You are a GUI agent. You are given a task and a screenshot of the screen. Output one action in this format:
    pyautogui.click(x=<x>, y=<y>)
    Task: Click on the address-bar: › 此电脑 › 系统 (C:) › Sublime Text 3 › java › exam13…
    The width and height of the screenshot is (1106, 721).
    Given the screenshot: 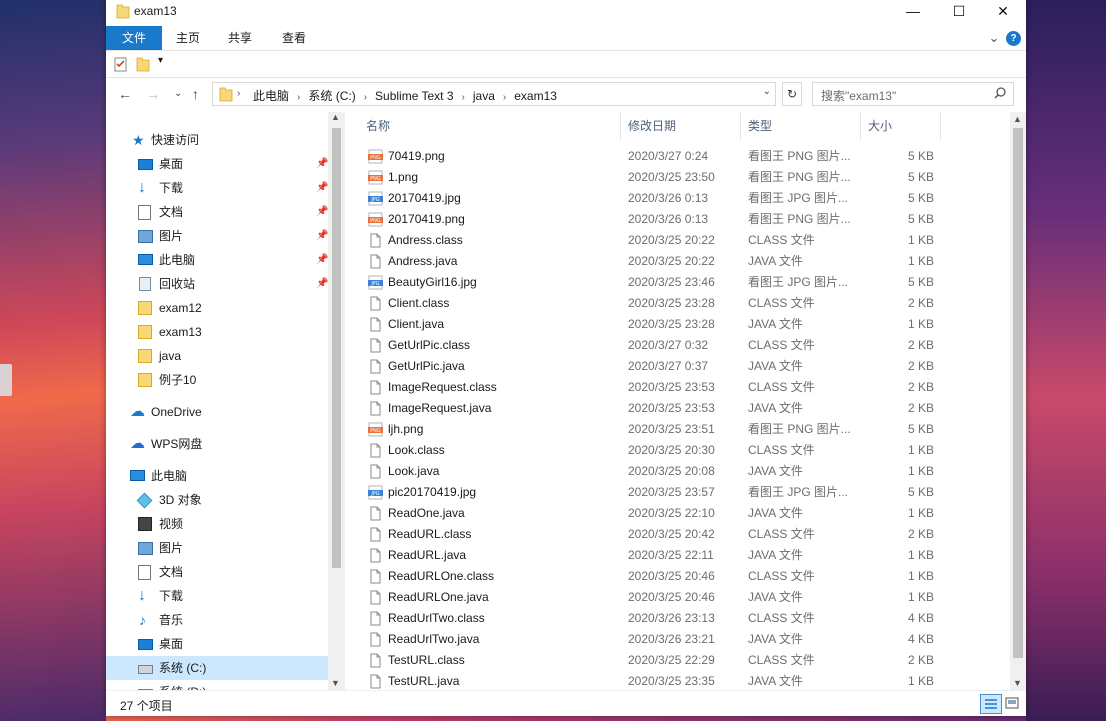 What is the action you would take?
    pyautogui.click(x=494, y=94)
    